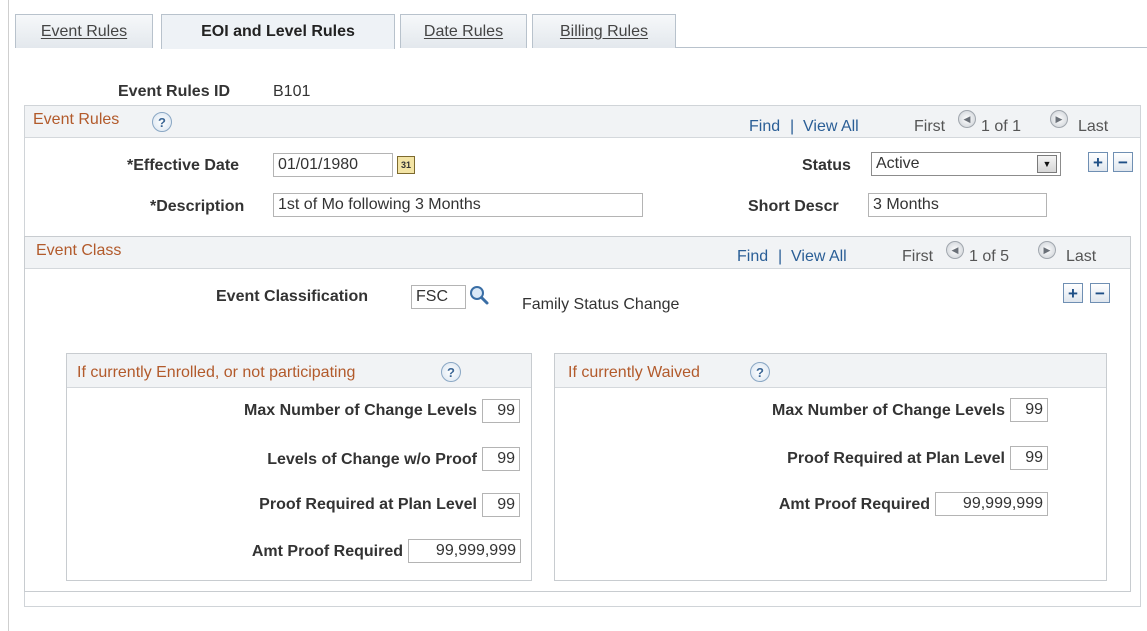 The width and height of the screenshot is (1147, 631). I want to click on tab-hotkey: B, so click(565, 31).